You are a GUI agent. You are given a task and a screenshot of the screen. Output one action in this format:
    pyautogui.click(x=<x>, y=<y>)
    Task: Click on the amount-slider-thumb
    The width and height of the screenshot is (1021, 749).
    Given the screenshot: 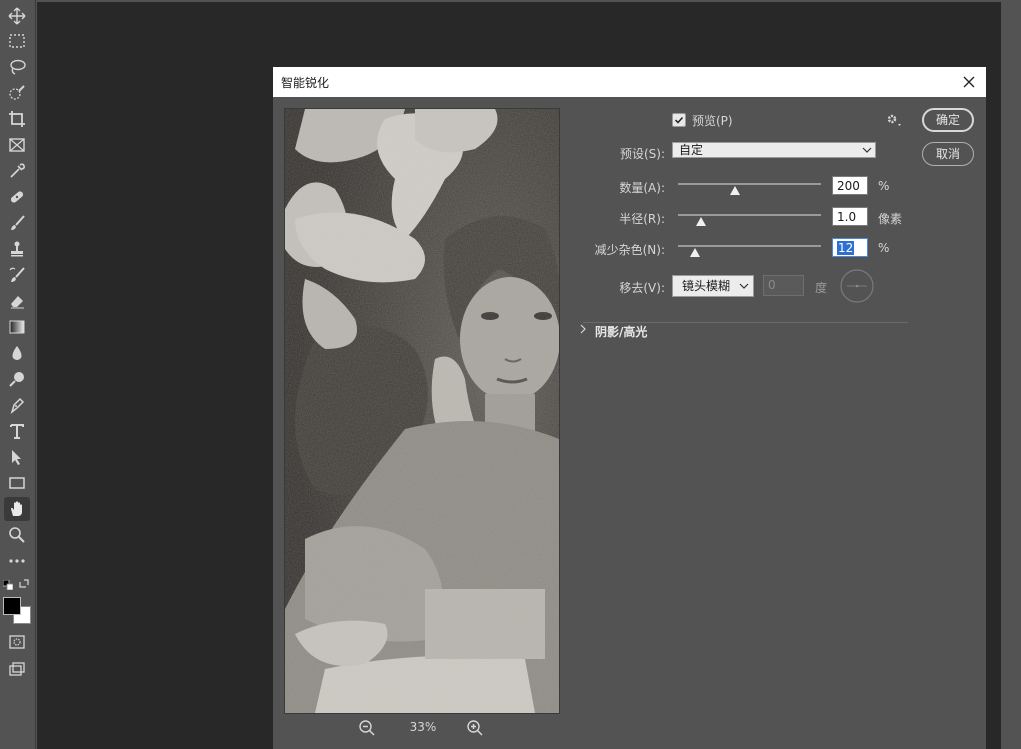 What is the action you would take?
    pyautogui.click(x=735, y=190)
    